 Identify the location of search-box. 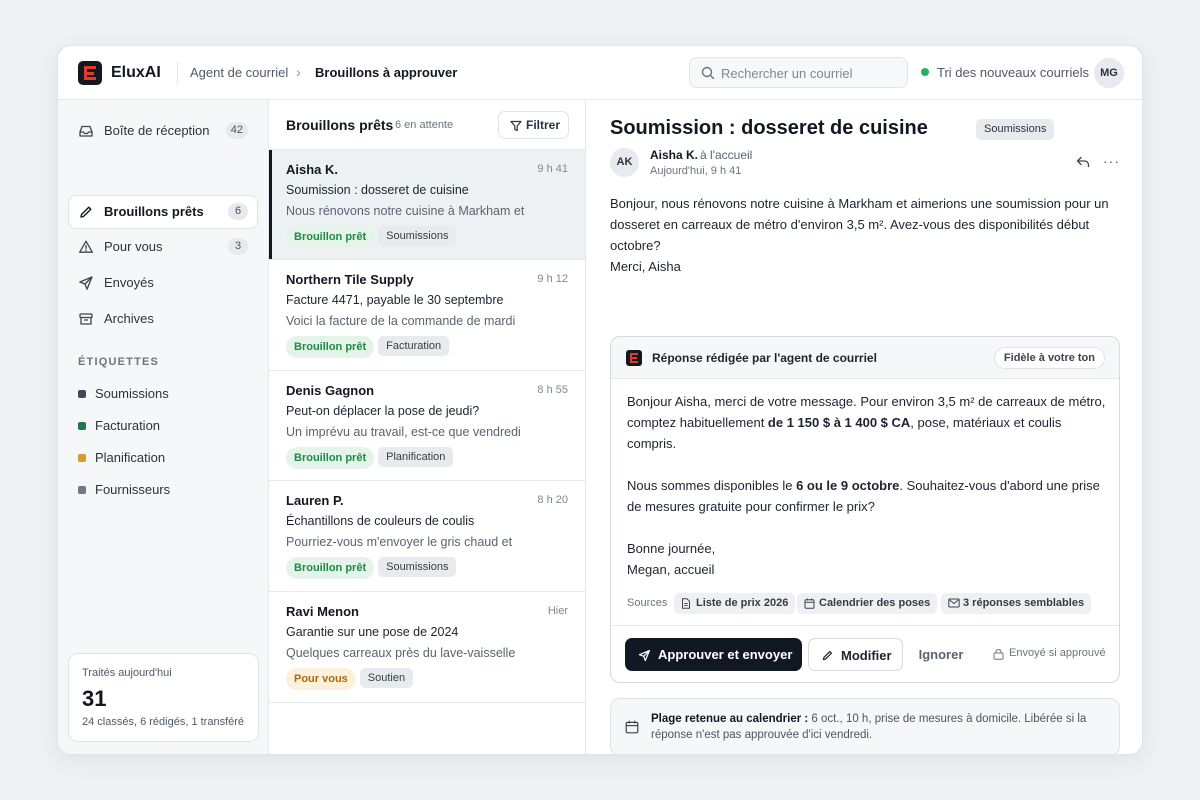
(798, 72).